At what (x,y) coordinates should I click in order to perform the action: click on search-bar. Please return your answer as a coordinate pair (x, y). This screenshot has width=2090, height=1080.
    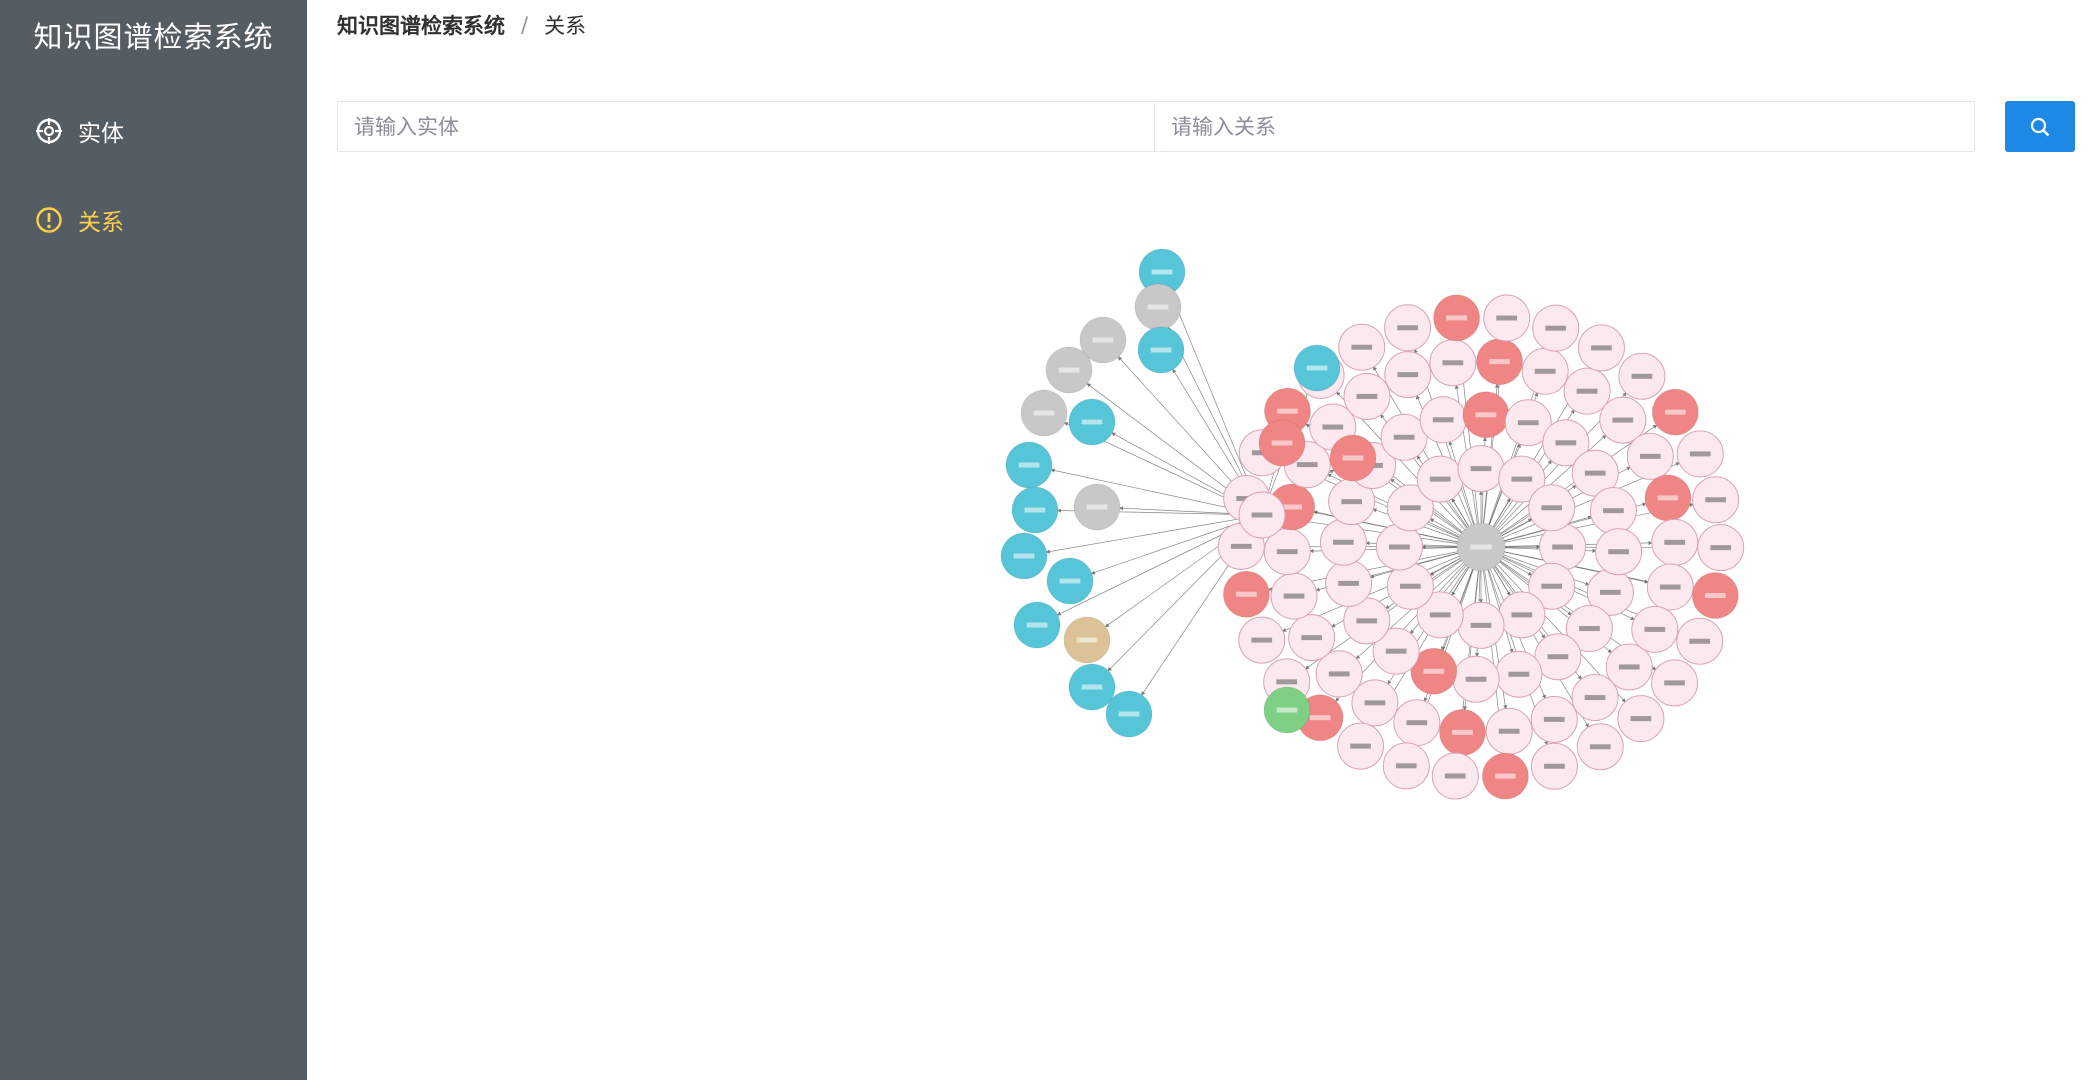
    Looking at the image, I should click on (1206, 126).